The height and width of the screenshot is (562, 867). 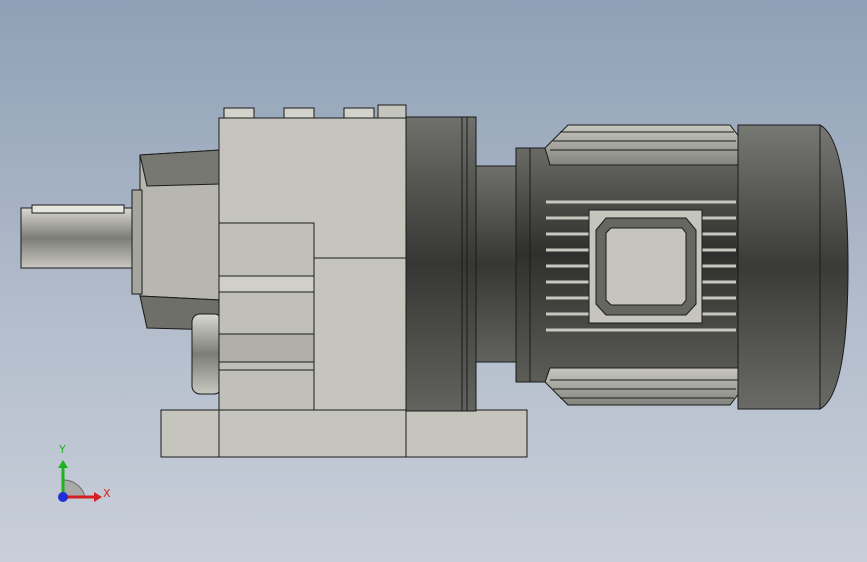 I want to click on gear-boss, so click(x=207, y=354).